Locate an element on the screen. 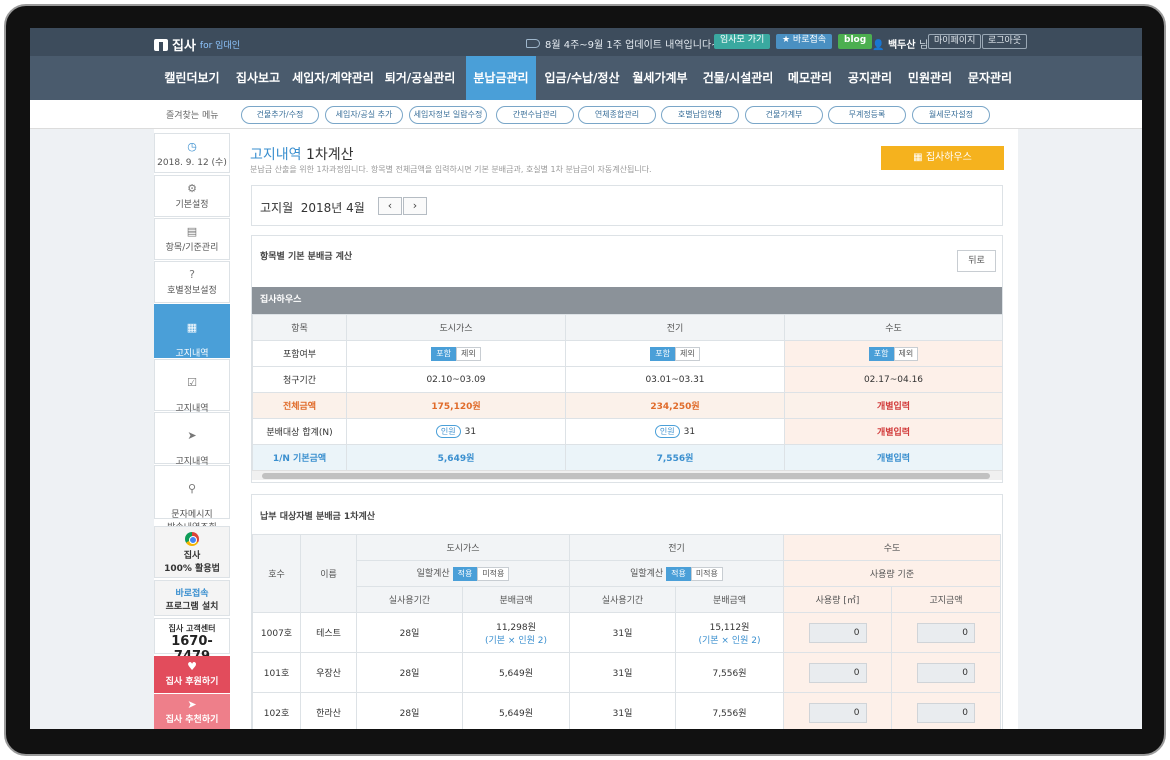  nav-tenant-contract: 세입자/계약관리 is located at coordinates (333, 78).